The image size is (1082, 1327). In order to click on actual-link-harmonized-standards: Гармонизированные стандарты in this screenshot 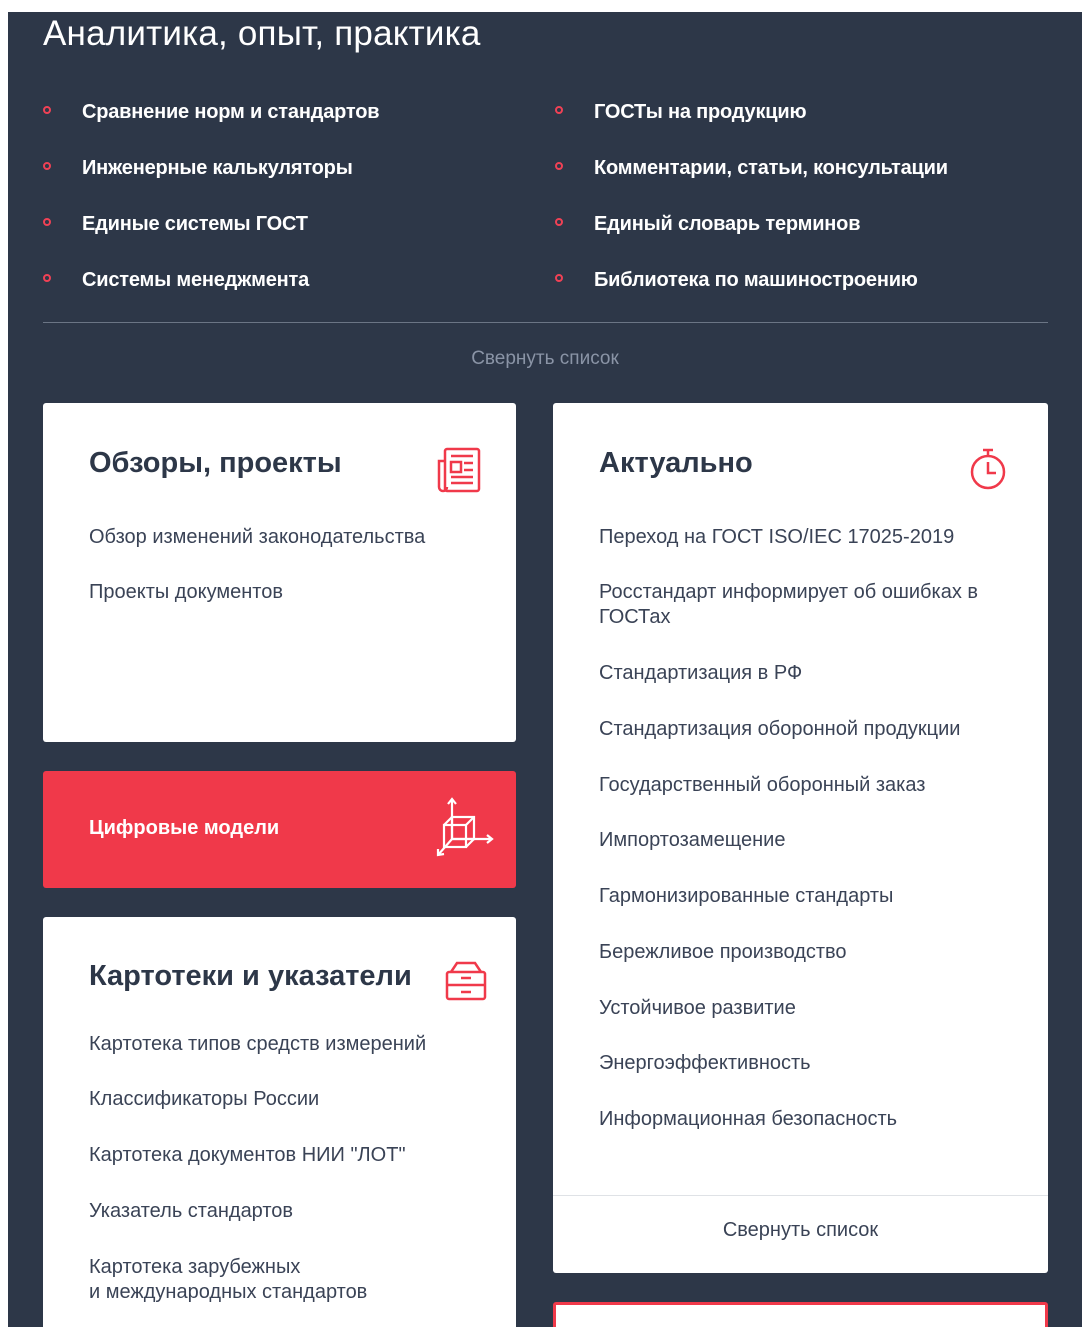, I will do `click(746, 896)`.